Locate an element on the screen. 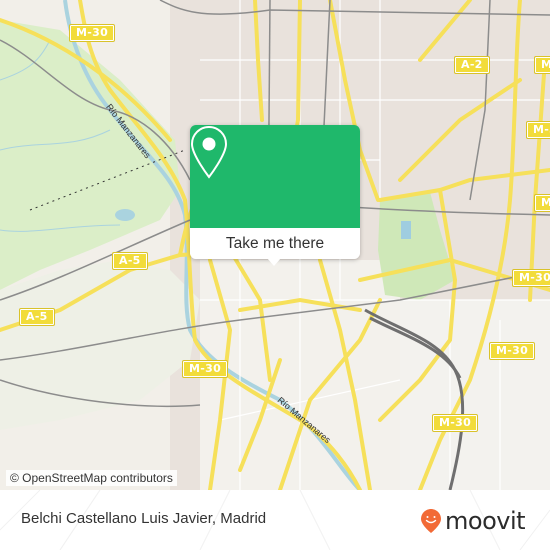 The height and width of the screenshot is (550, 550). lake is located at coordinates (125, 215).